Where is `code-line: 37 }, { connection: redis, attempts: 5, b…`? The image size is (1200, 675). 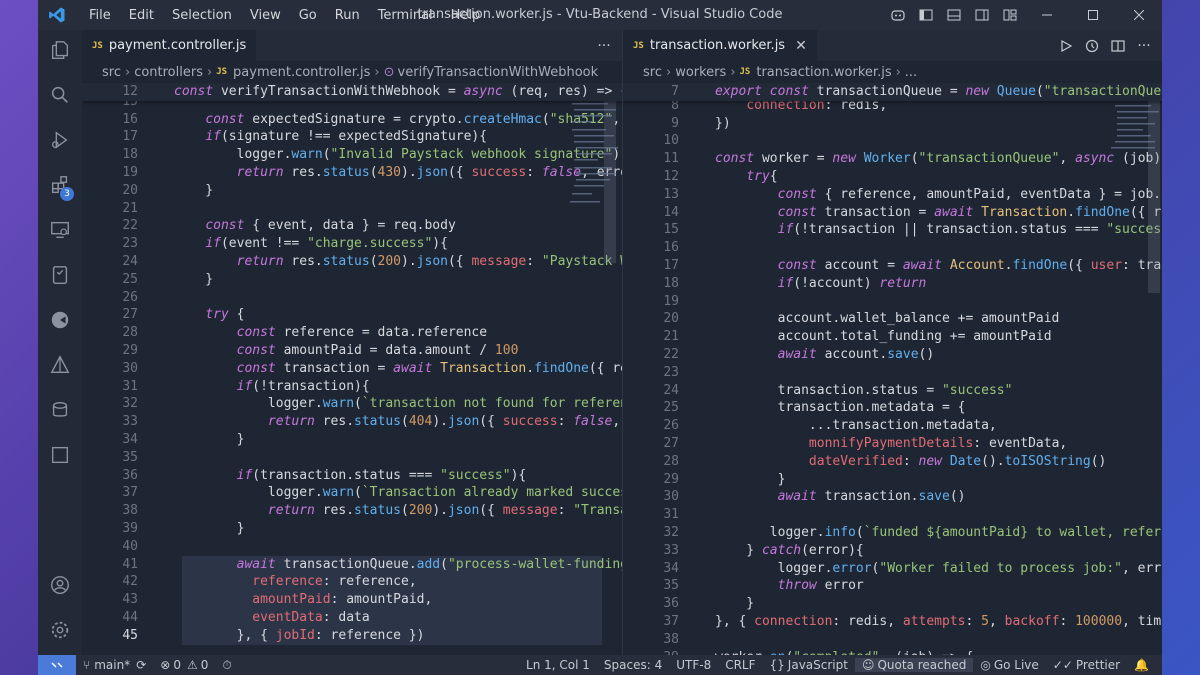 code-line: 37 }, { connection: redis, attempts: 5, b… is located at coordinates (892, 622).